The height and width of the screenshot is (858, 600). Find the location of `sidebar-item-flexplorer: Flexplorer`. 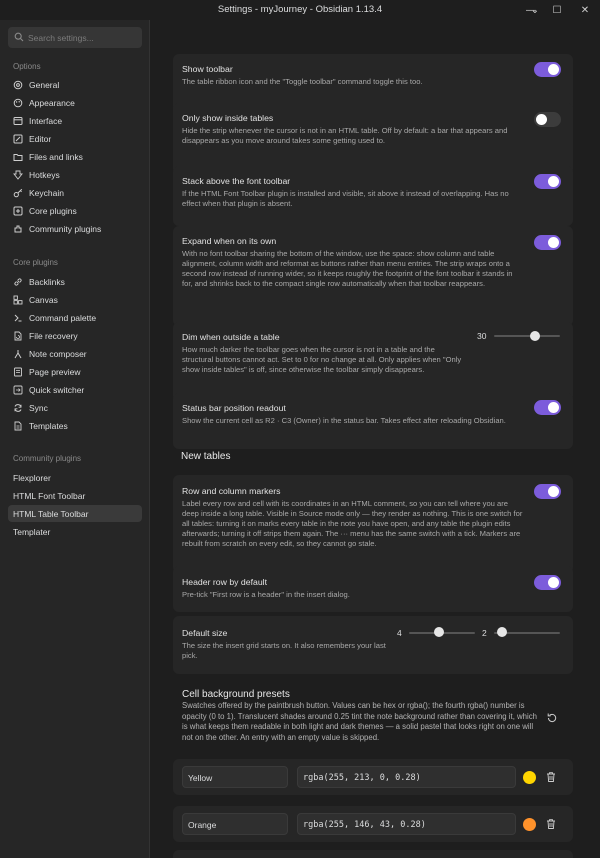

sidebar-item-flexplorer: Flexplorer is located at coordinates (75, 477).